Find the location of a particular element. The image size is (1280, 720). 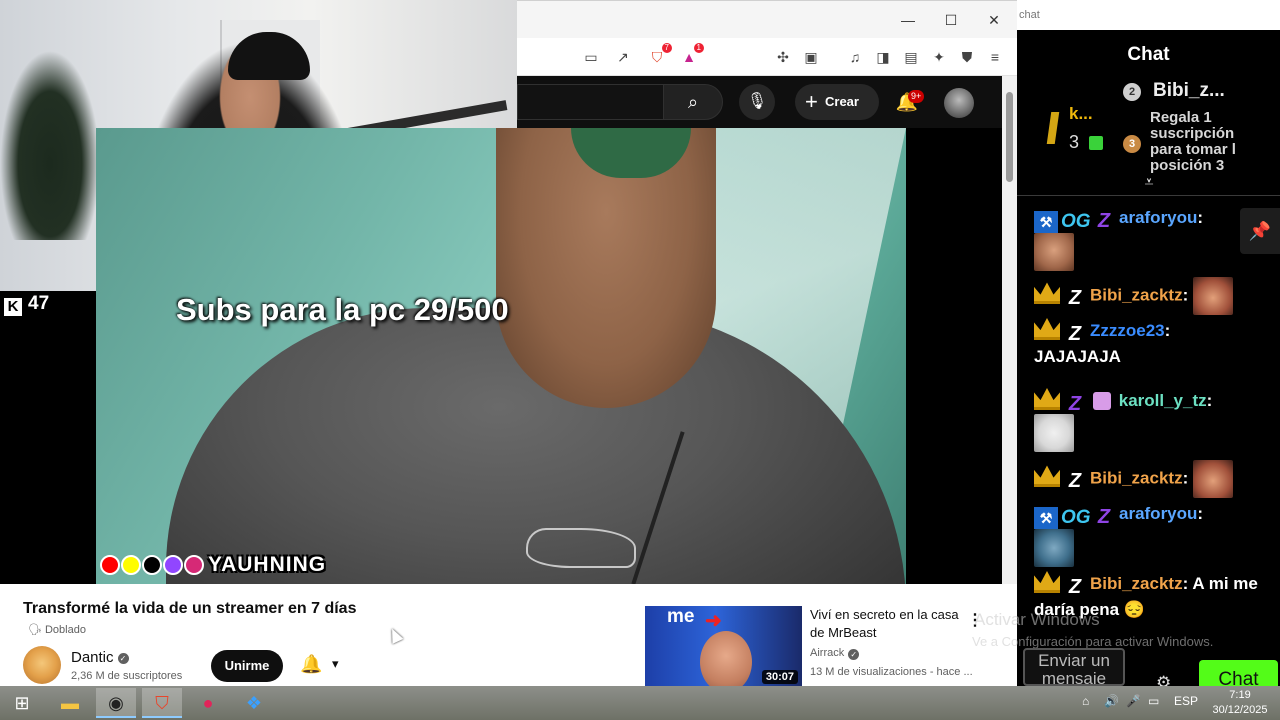

chat-message-input: Enviar un mensaje is located at coordinates (1074, 667).